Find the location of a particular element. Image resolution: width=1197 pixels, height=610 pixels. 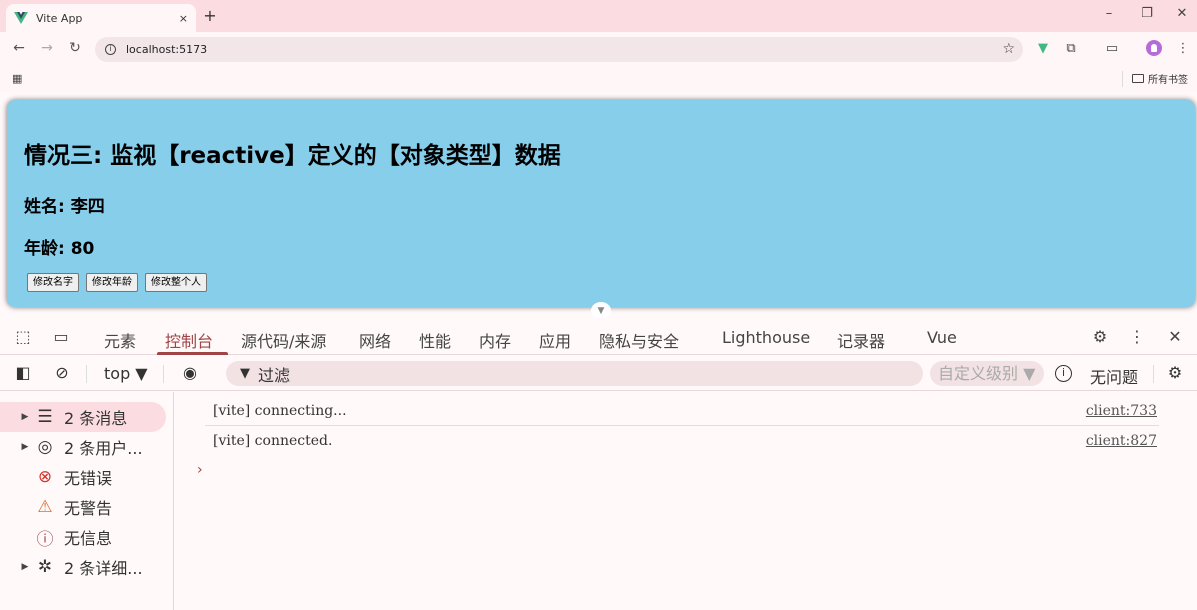

settings-gear-icon: ⚙ is located at coordinates (1100, 336).